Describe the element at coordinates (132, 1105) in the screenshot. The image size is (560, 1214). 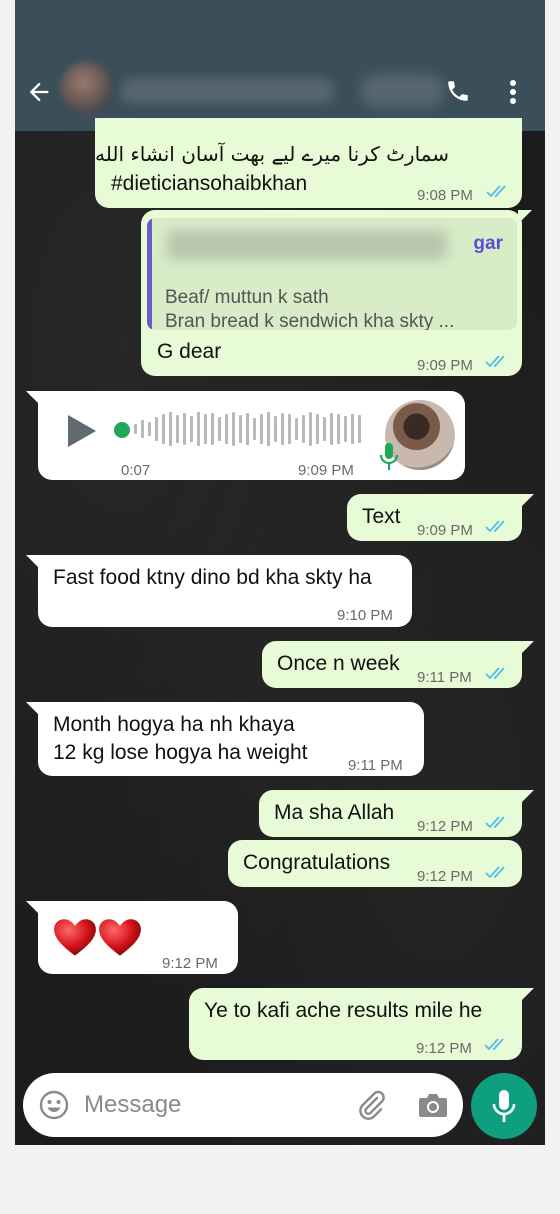
I see `message-input: Message` at that location.